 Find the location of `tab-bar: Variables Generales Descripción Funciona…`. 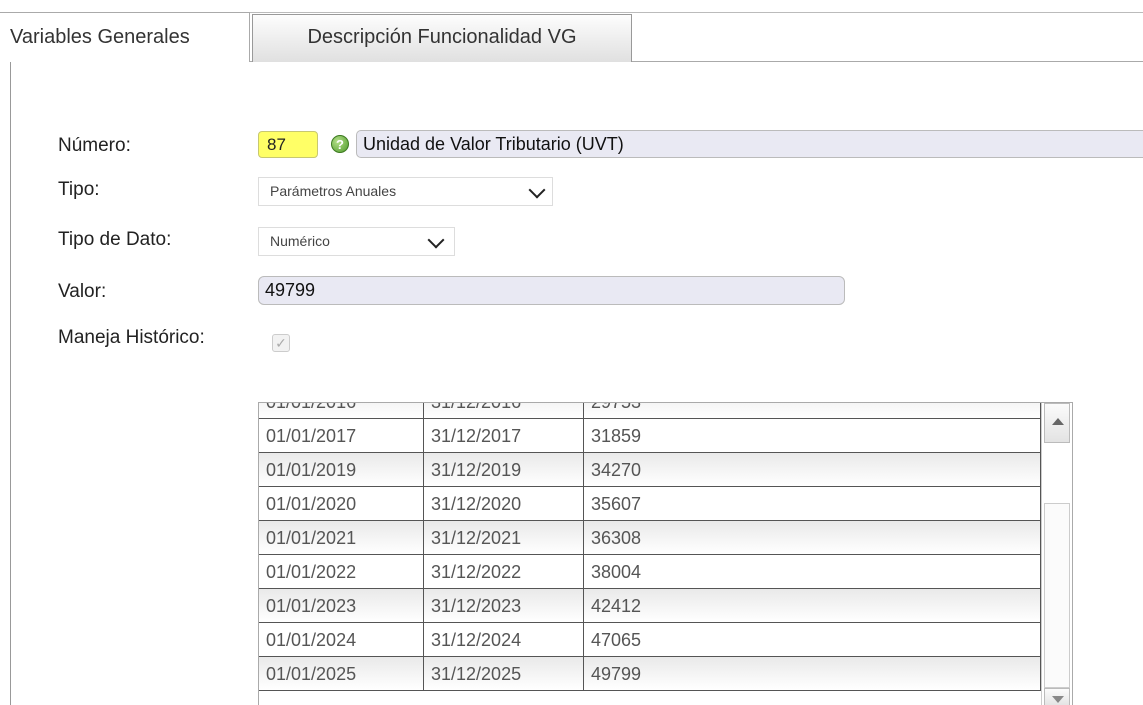

tab-bar: Variables Generales Descripción Funciona… is located at coordinates (571, 31).